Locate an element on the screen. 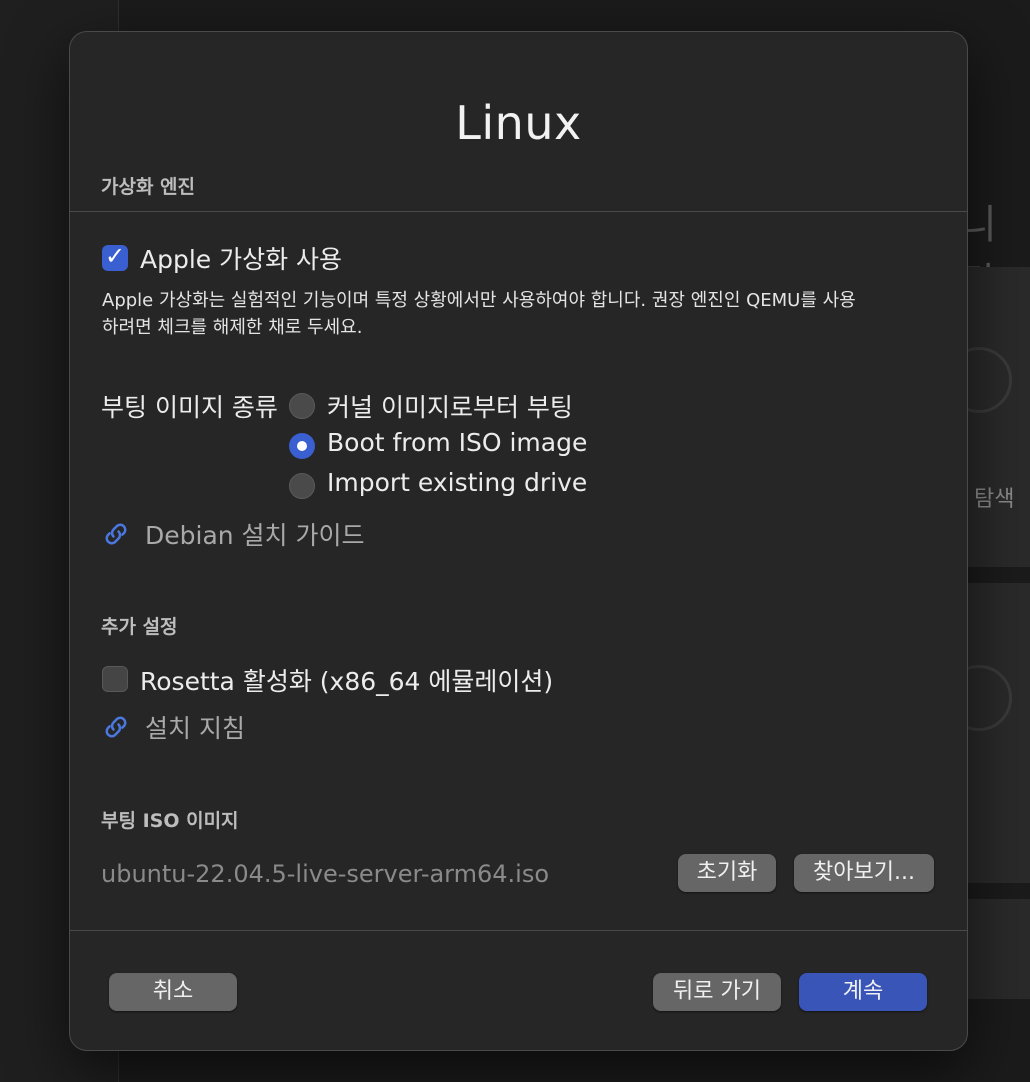 The width and height of the screenshot is (1030, 1082). debian-install-guide-link: Debian 설치 가이드 is located at coordinates (255, 534).